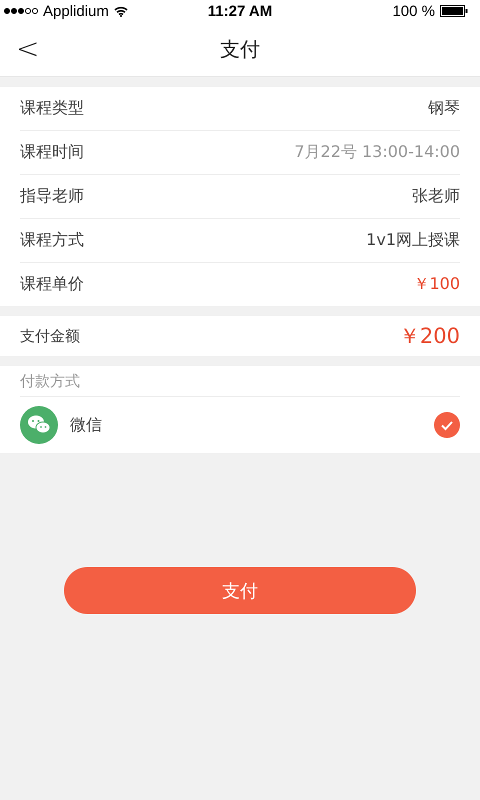 The height and width of the screenshot is (800, 480). Describe the element at coordinates (240, 11) in the screenshot. I see `status-time: 11:27 AM` at that location.